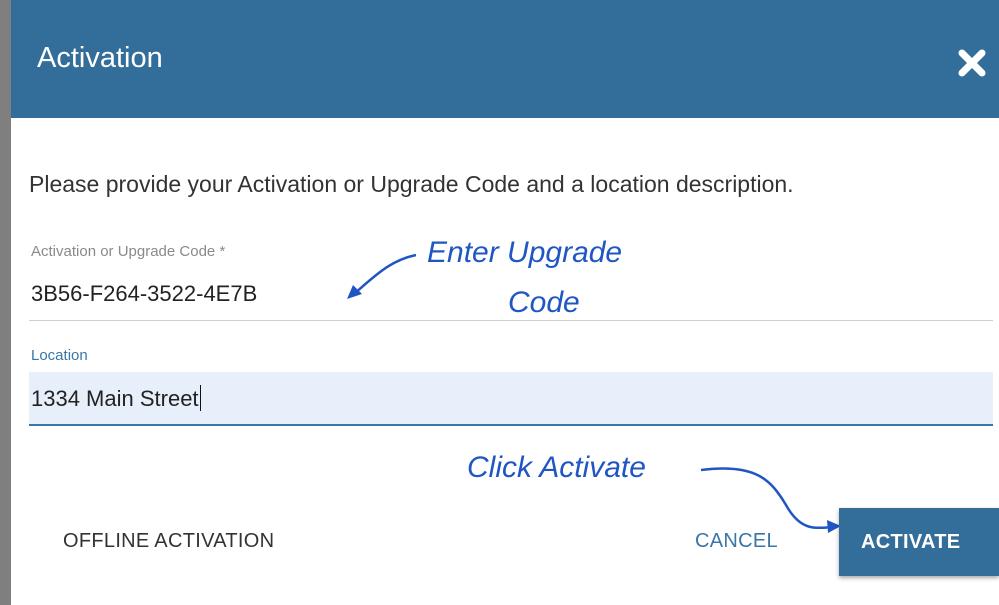  Describe the element at coordinates (385, 273) in the screenshot. I see `arrow-to-code-field` at that location.